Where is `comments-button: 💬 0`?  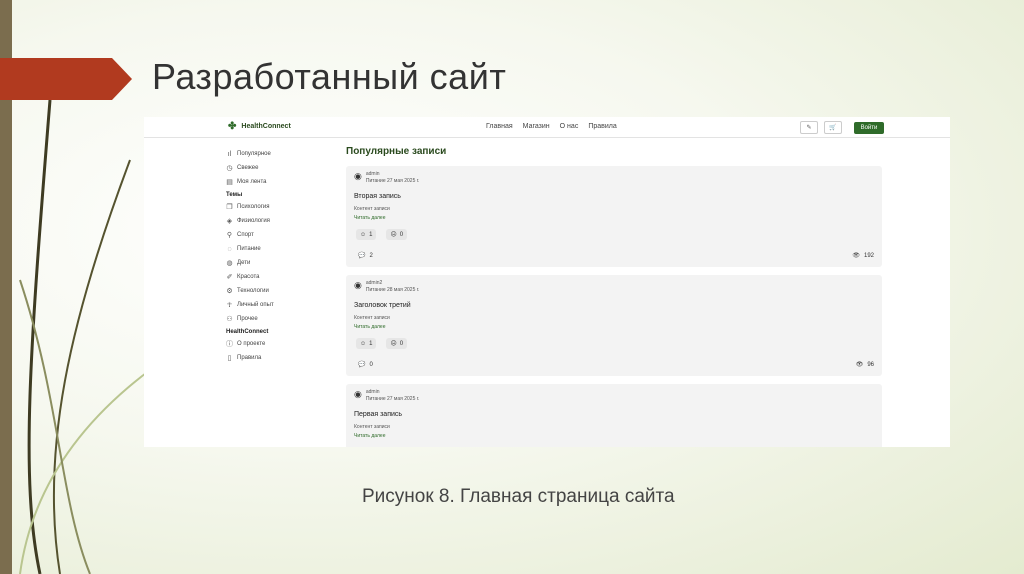 comments-button: 💬 0 is located at coordinates (365, 365).